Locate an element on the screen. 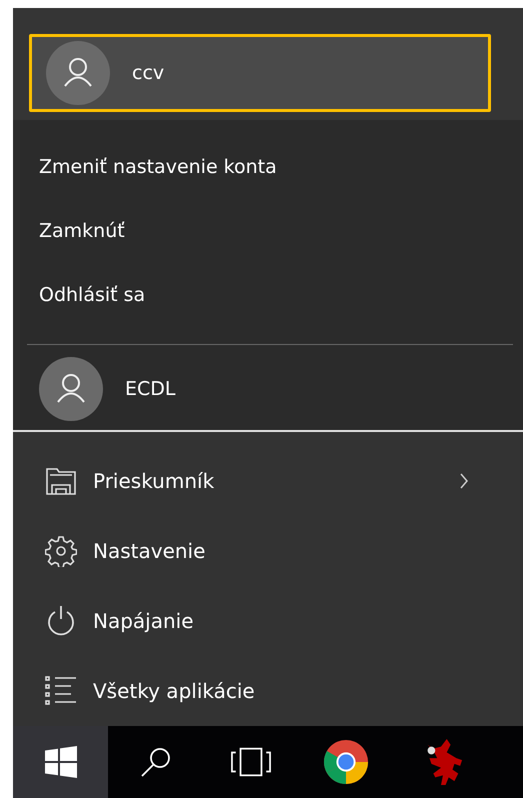 The height and width of the screenshot is (798, 523). folder-icon is located at coordinates (61, 481).